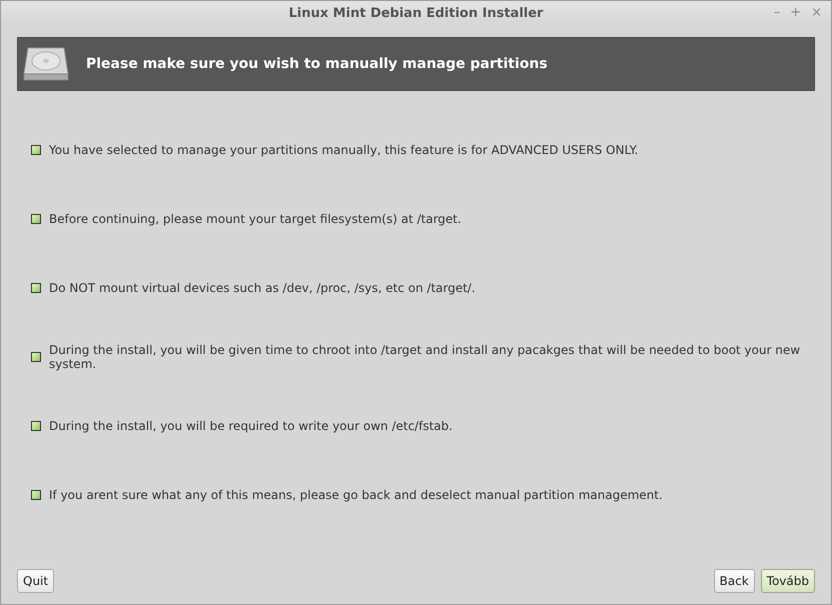  Describe the element at coordinates (251, 425) in the screenshot. I see `note-text: During the install, you will be required to write your own /etc/fstab.` at that location.